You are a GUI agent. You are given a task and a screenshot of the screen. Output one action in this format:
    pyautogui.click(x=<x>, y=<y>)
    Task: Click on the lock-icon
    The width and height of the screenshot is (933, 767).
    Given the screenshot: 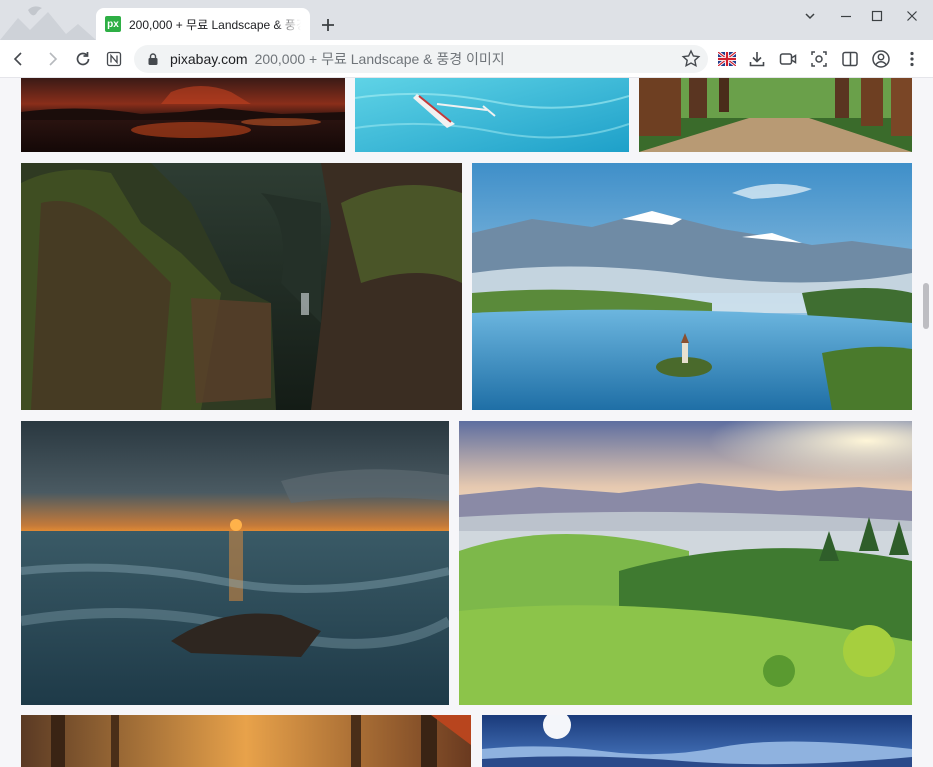 What is the action you would take?
    pyautogui.click(x=153, y=59)
    